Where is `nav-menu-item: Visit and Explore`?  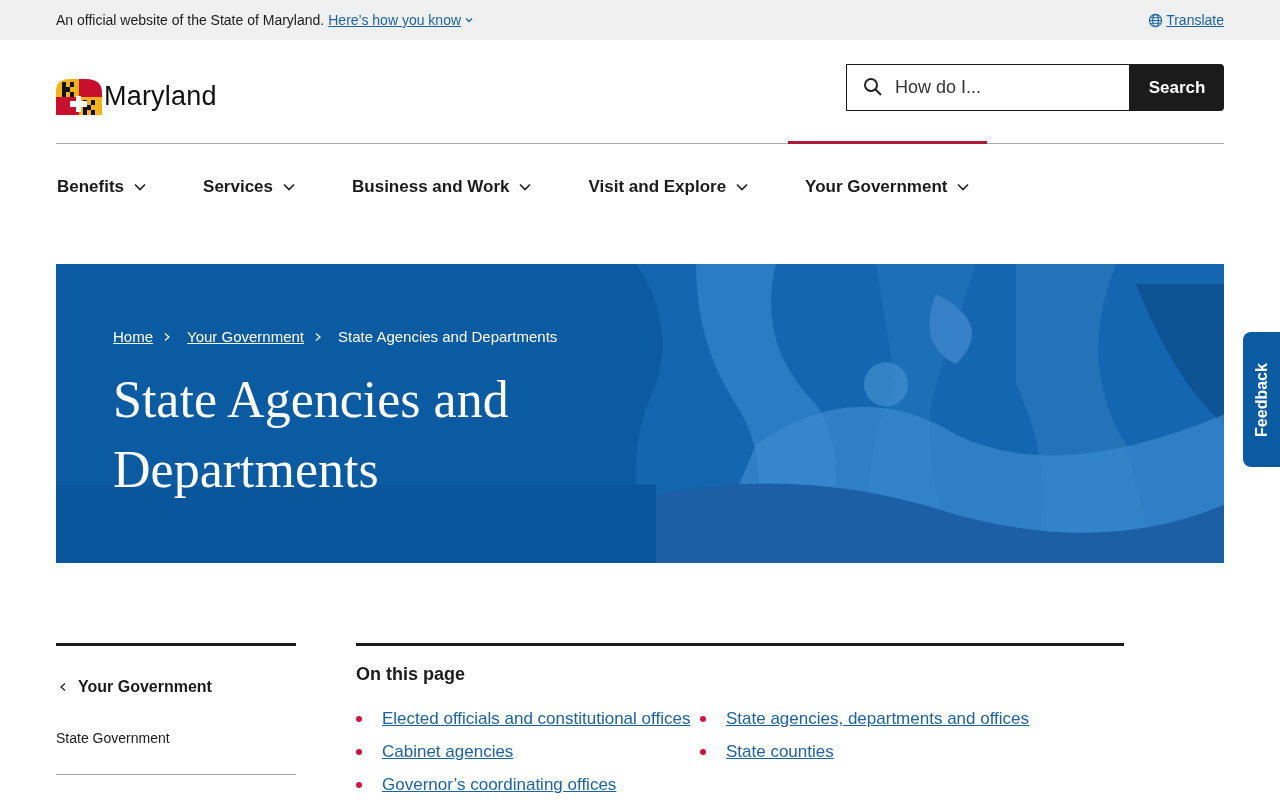
nav-menu-item: Visit and Explore is located at coordinates (669, 185).